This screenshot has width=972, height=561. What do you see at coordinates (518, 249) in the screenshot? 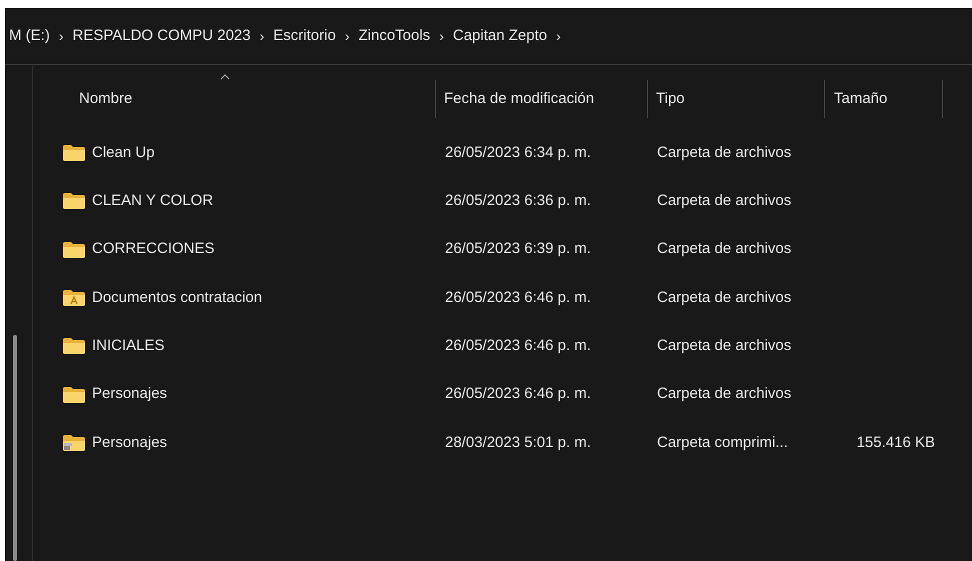
I see `date-cell: 26/05/2023 6:39 p. m.` at bounding box center [518, 249].